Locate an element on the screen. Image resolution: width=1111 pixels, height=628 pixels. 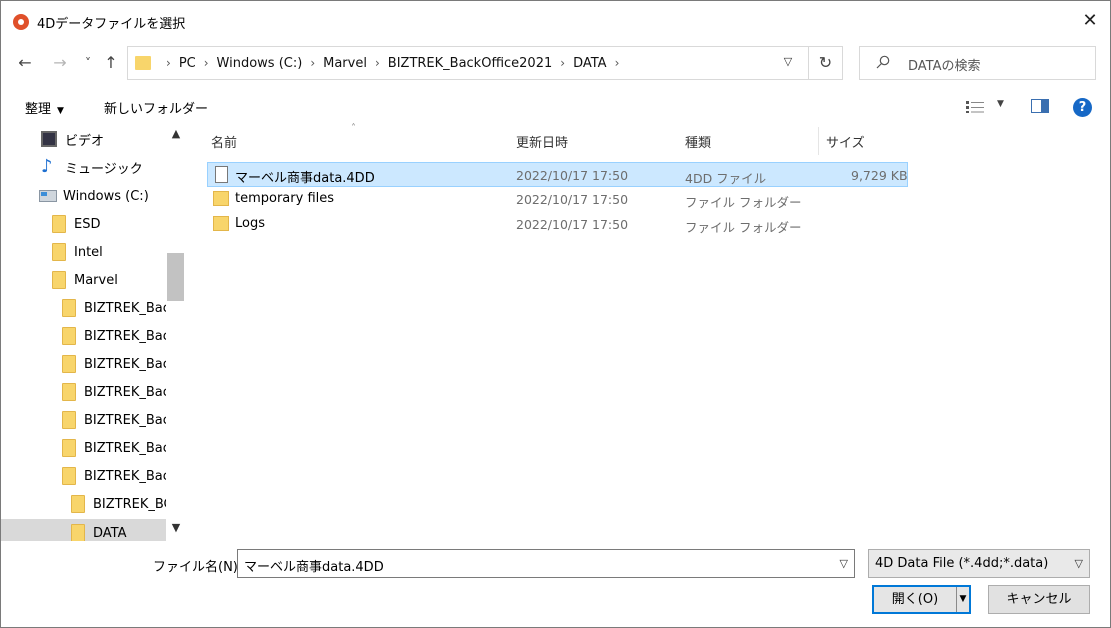
open-button: 開く(O) ▼ is located at coordinates (921, 599).